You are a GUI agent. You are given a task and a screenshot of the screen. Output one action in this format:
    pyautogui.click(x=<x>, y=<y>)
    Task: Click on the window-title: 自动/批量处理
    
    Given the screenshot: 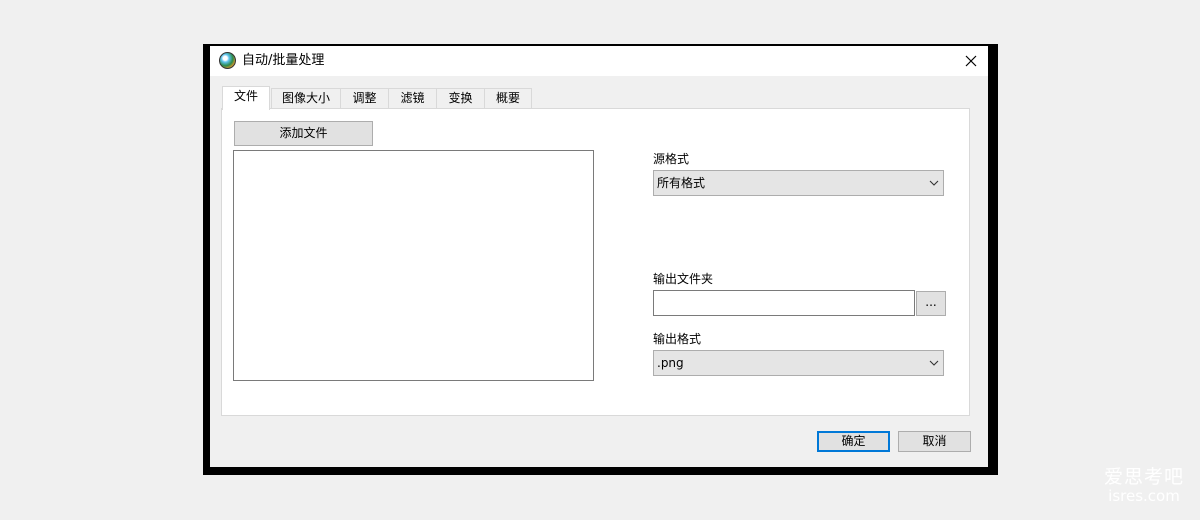 What is the action you would take?
    pyautogui.click(x=283, y=60)
    